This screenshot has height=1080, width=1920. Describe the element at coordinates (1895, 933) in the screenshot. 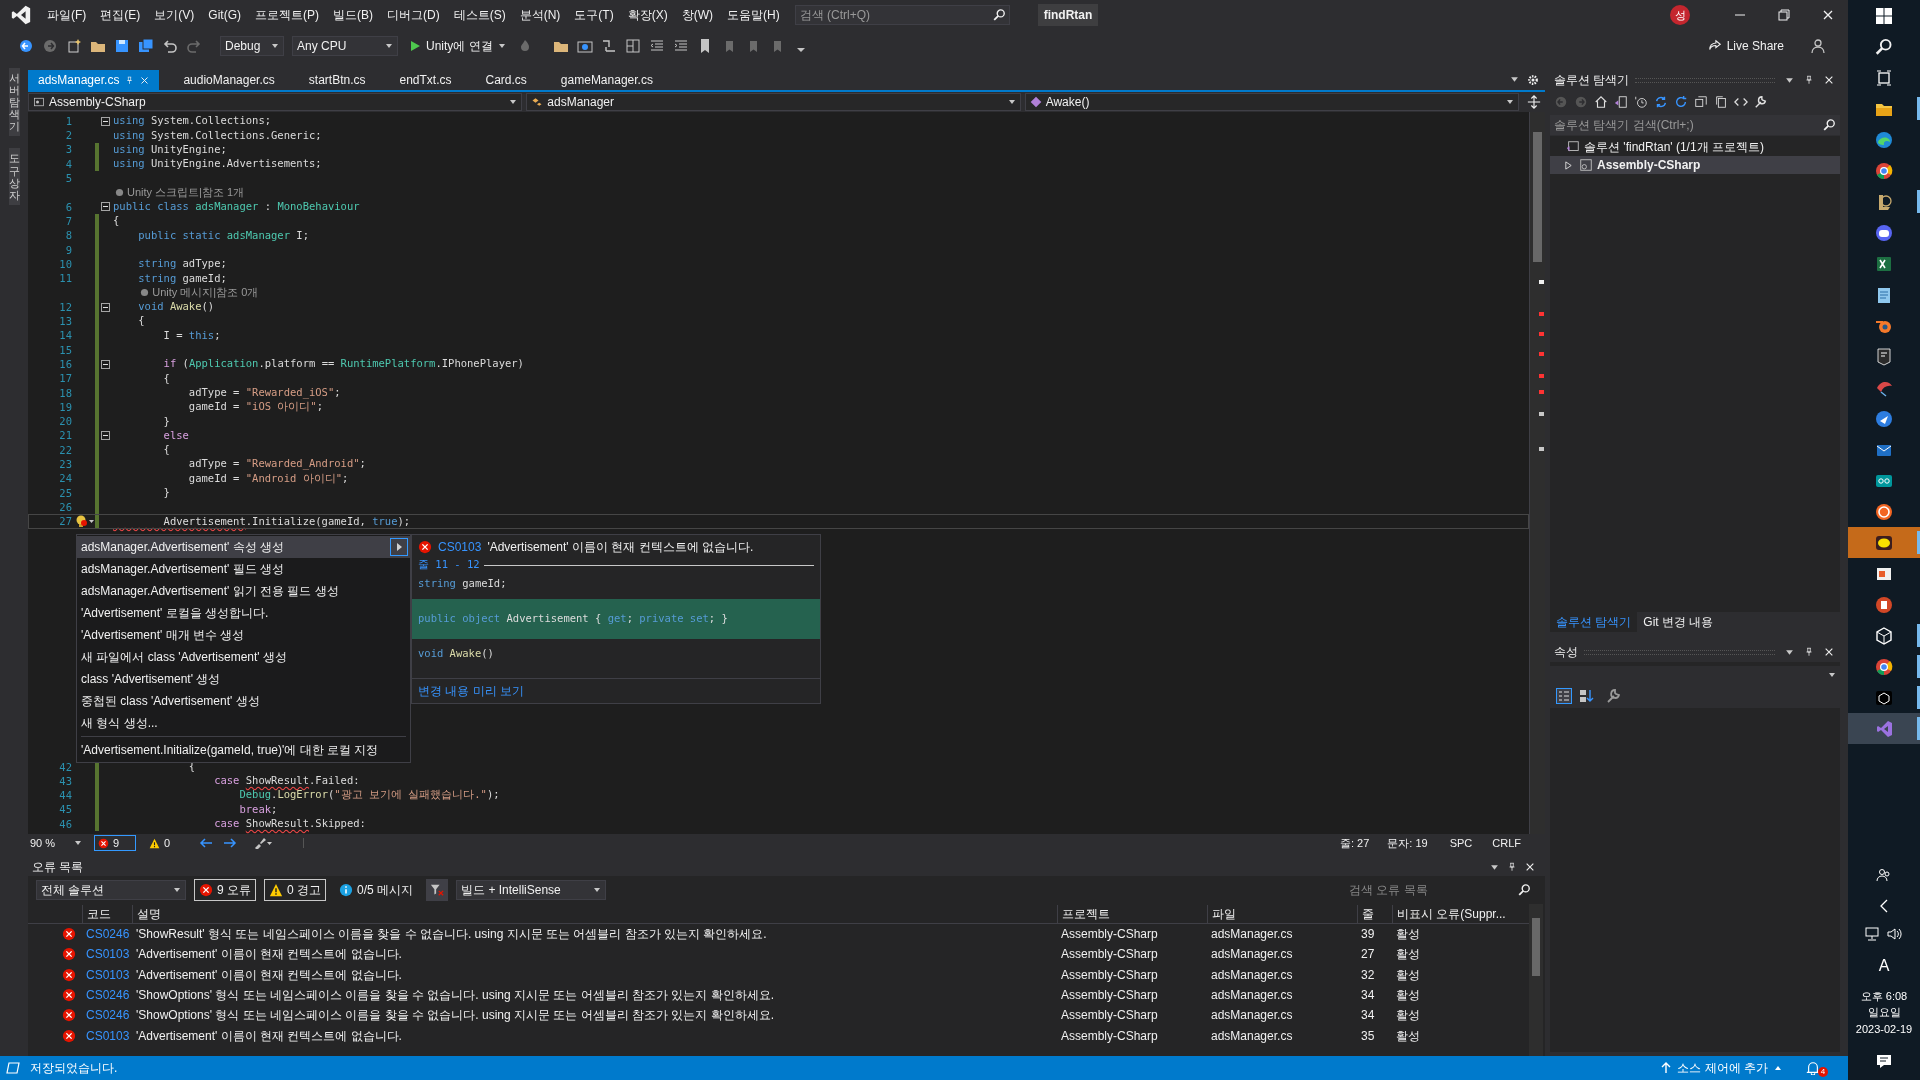

I see `volume-icon` at that location.